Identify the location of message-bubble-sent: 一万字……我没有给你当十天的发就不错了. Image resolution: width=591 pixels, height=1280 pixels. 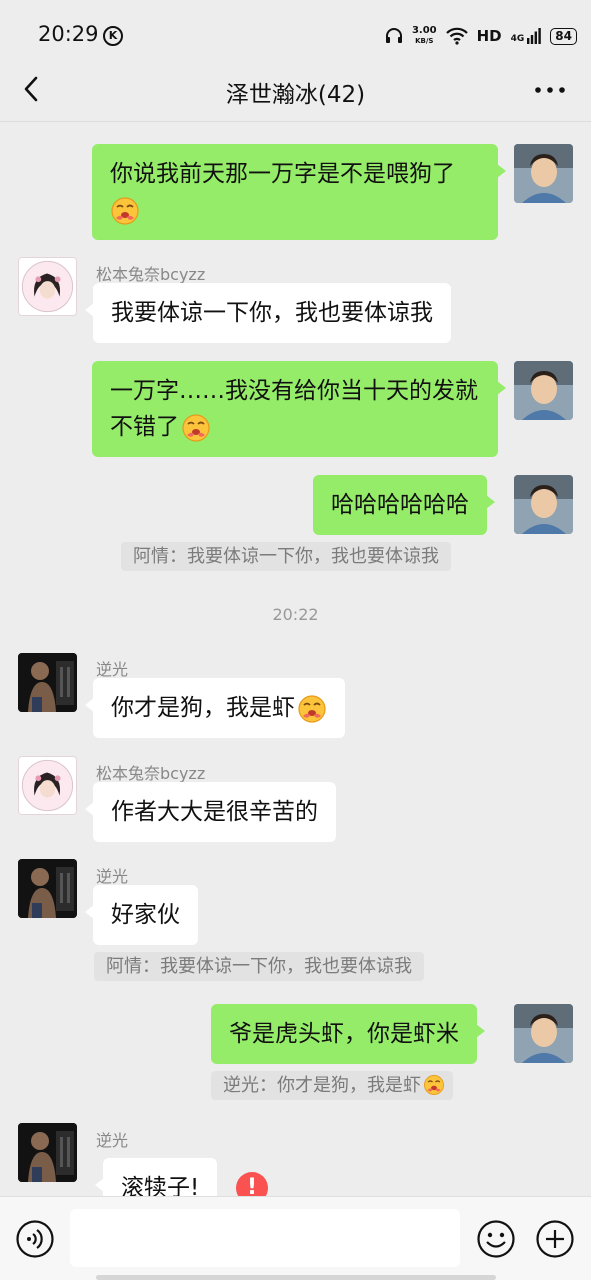
(299, 409).